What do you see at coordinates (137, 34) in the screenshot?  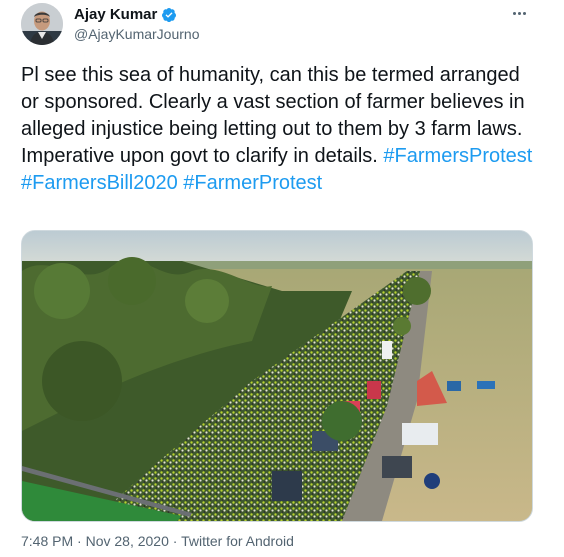 I see `author-handle: @AjayKumarJourno` at bounding box center [137, 34].